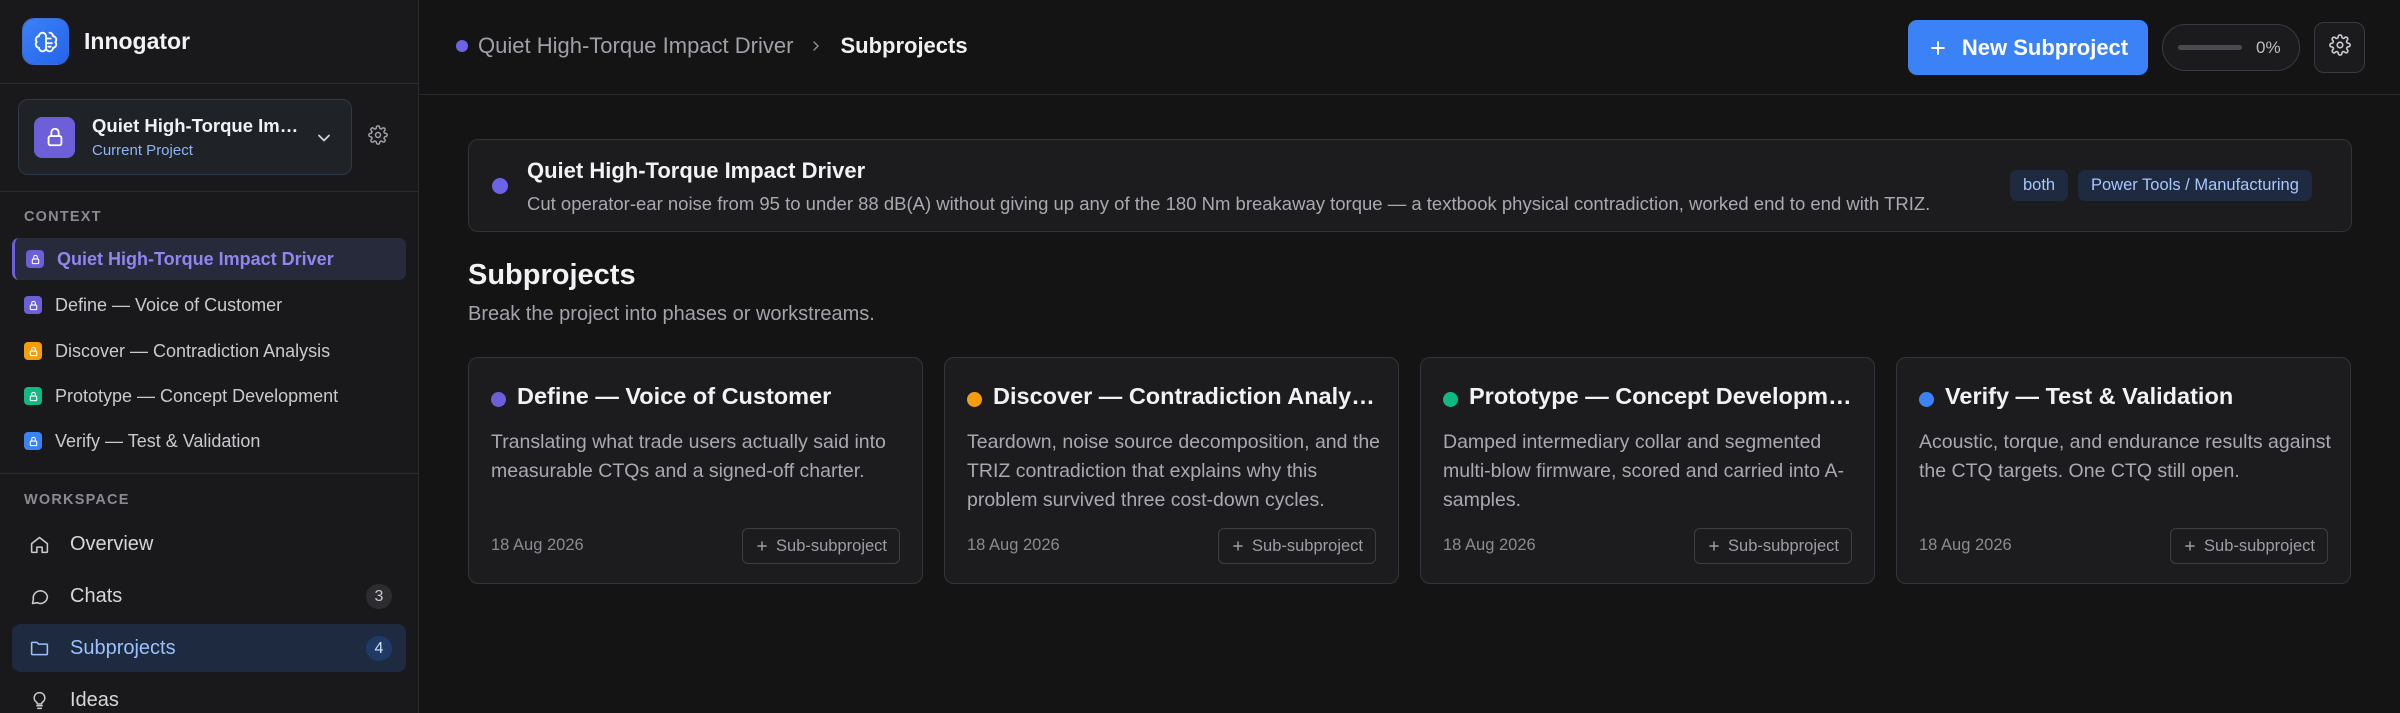  Describe the element at coordinates (2268, 47) in the screenshot. I see `progress-percent: 0%` at that location.